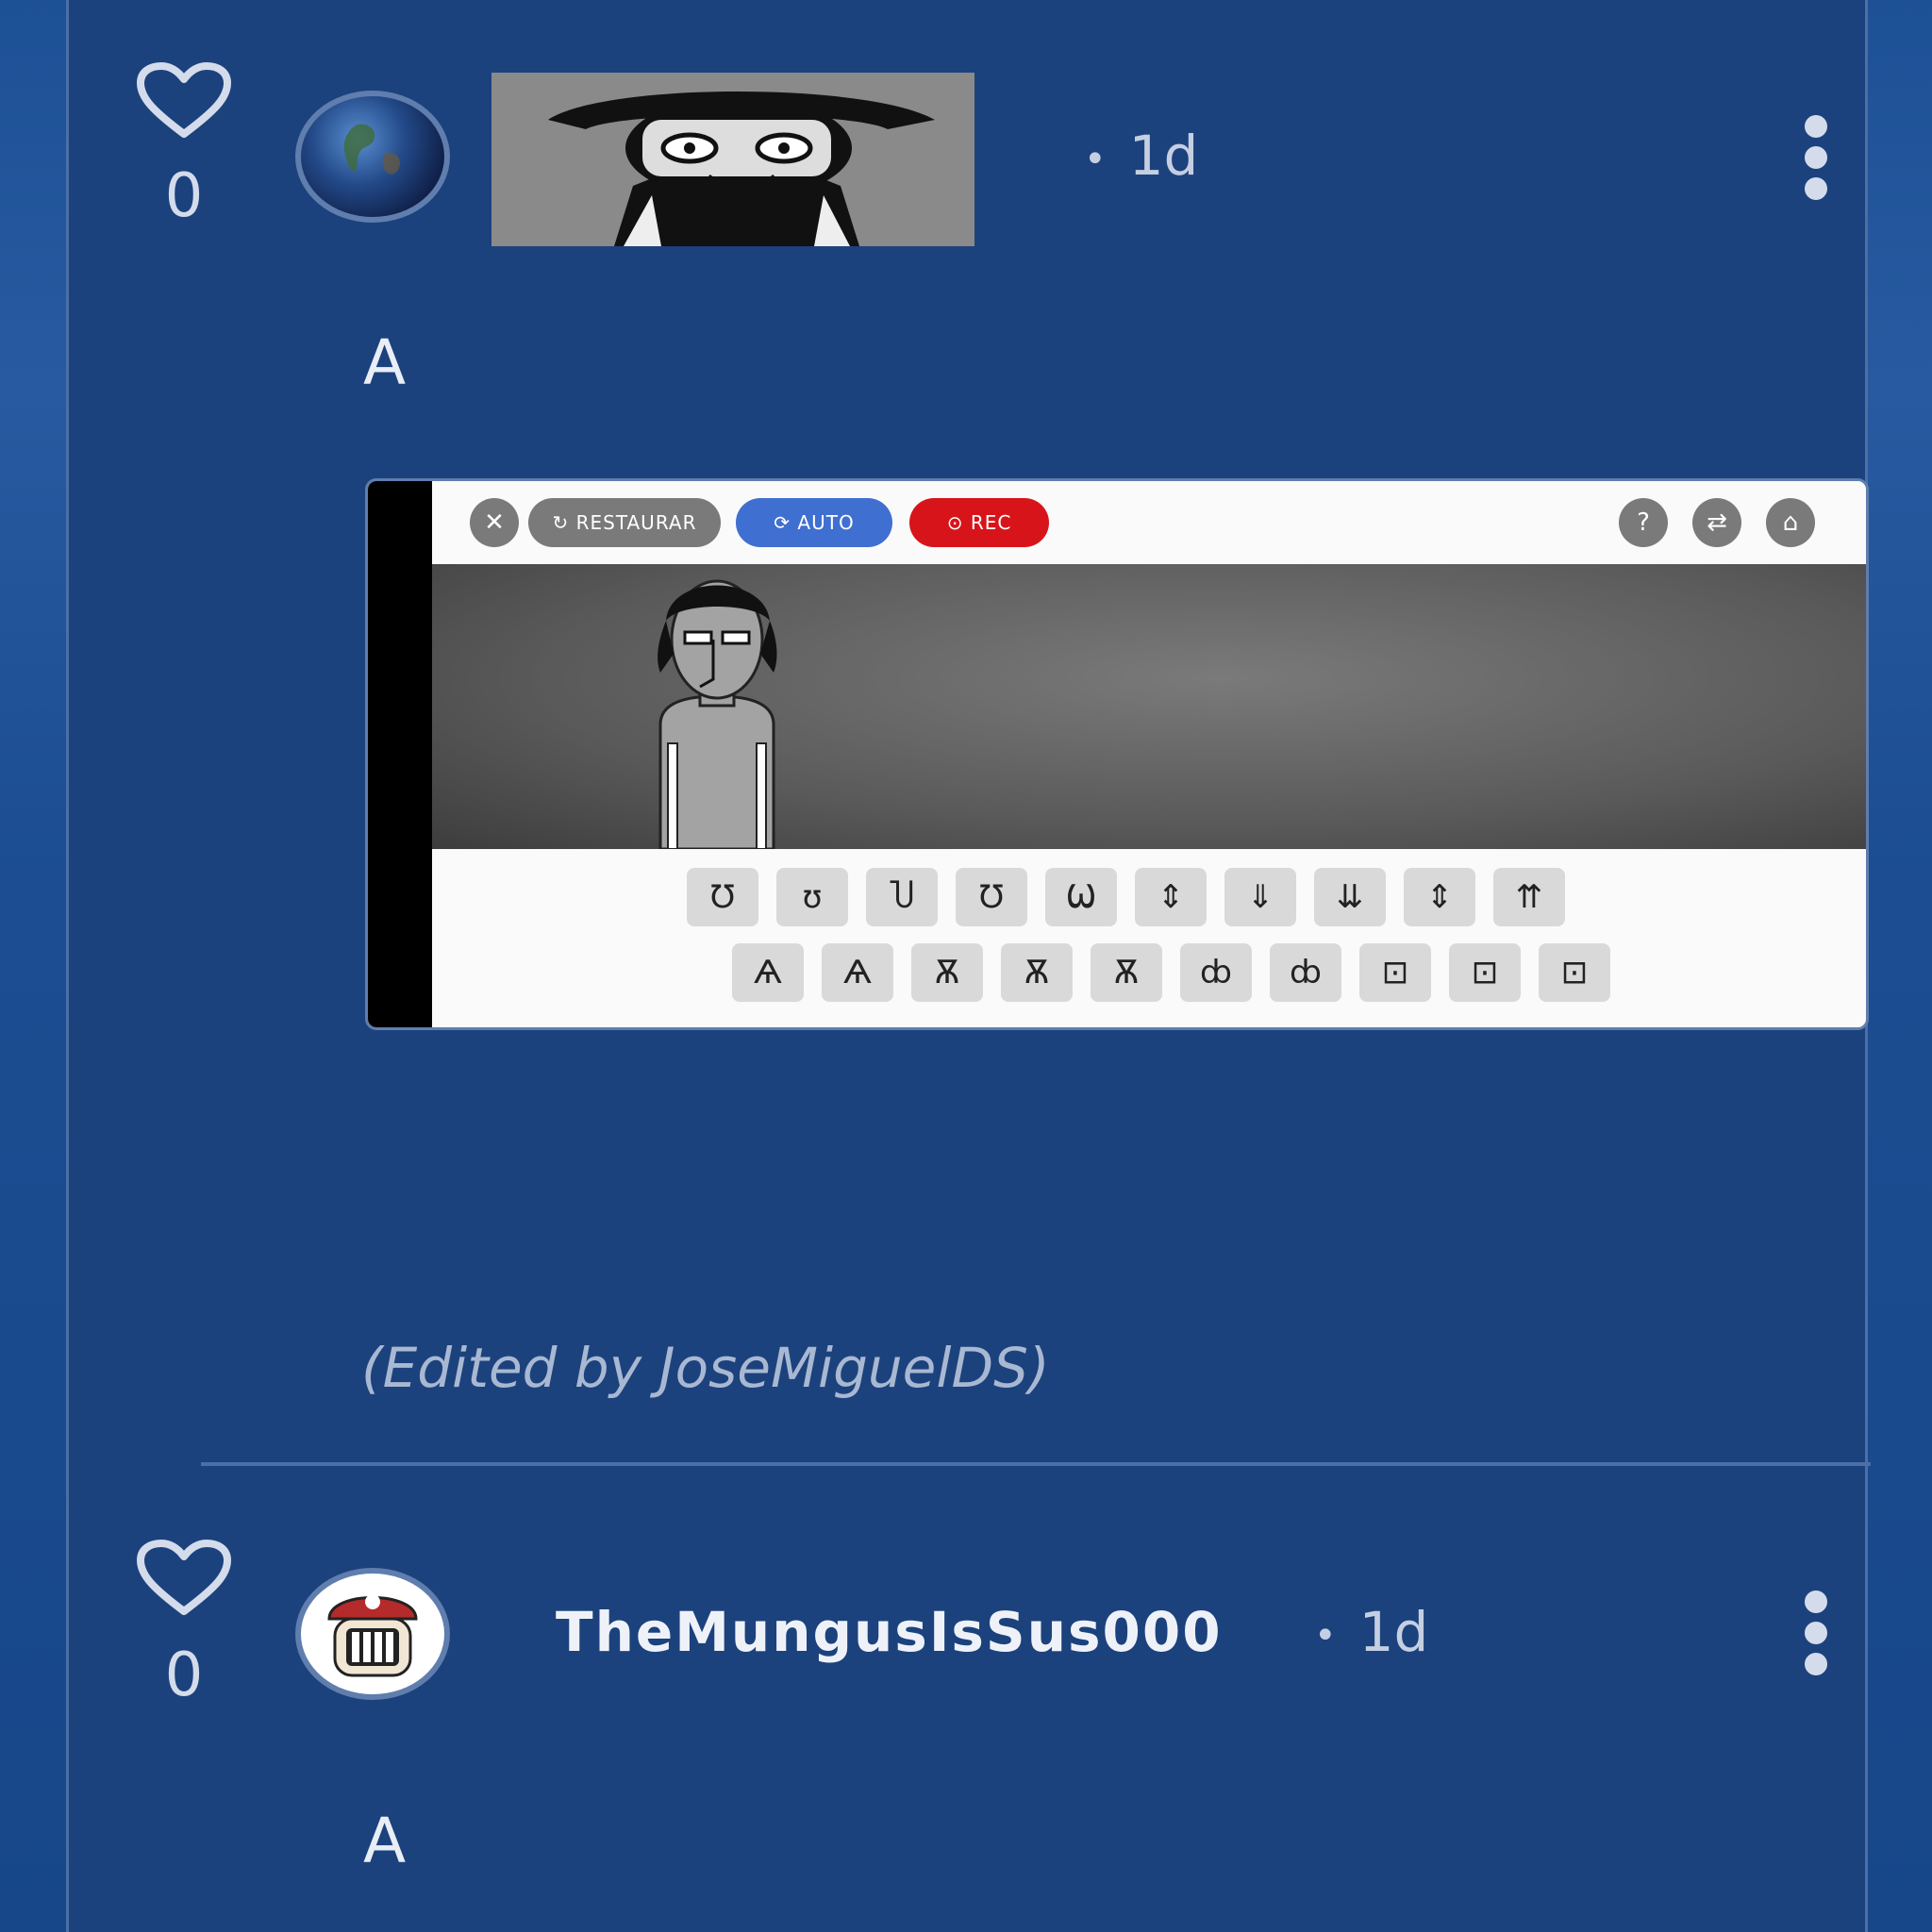 The image size is (1932, 1932). Describe the element at coordinates (1036, 1464) in the screenshot. I see `comment-divider` at that location.